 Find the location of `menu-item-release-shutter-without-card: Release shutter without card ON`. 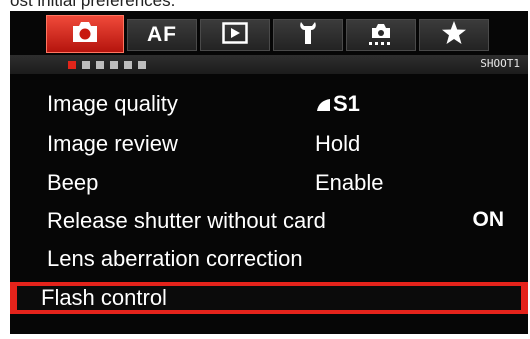

menu-item-release-shutter-without-card: Release shutter without card ON is located at coordinates (269, 222).